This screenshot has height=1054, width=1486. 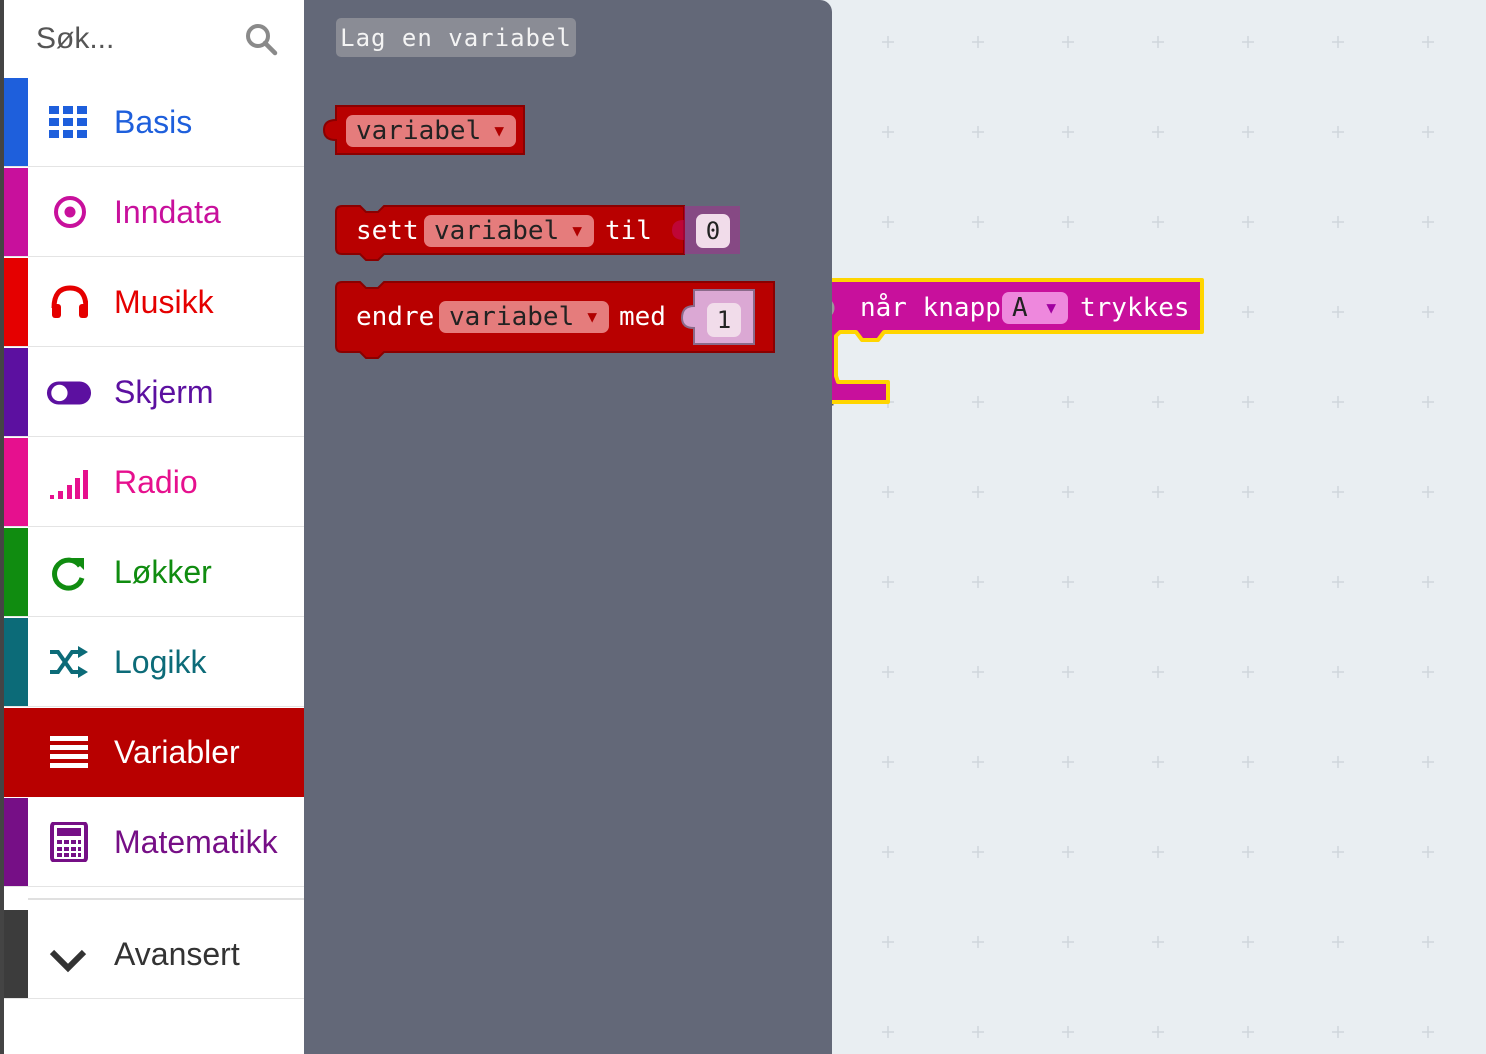 I want to click on lines-icon, so click(x=69, y=752).